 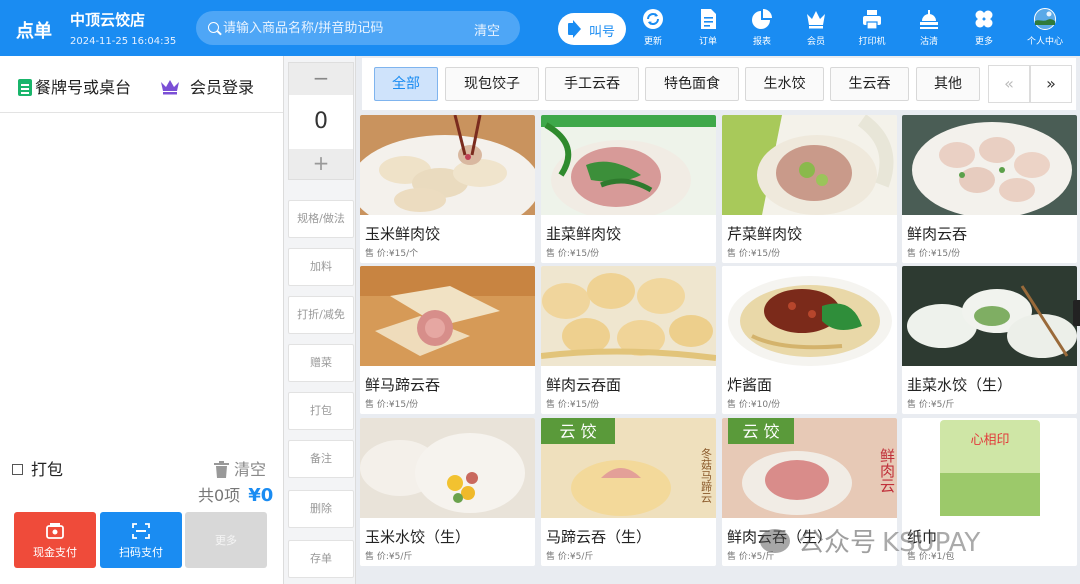 I want to click on product-name: 芹菜鲜肉饺, so click(x=765, y=234).